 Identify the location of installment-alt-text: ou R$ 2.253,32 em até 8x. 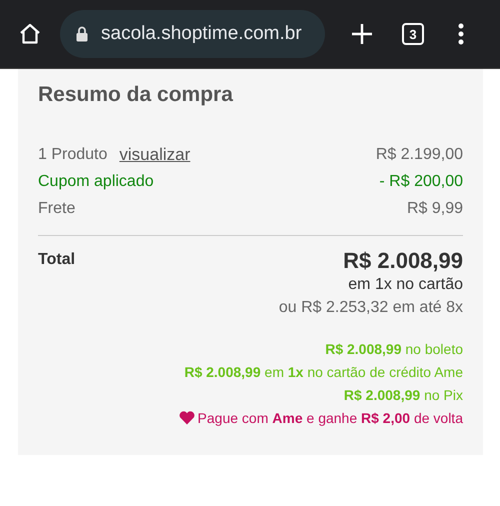
(370, 308).